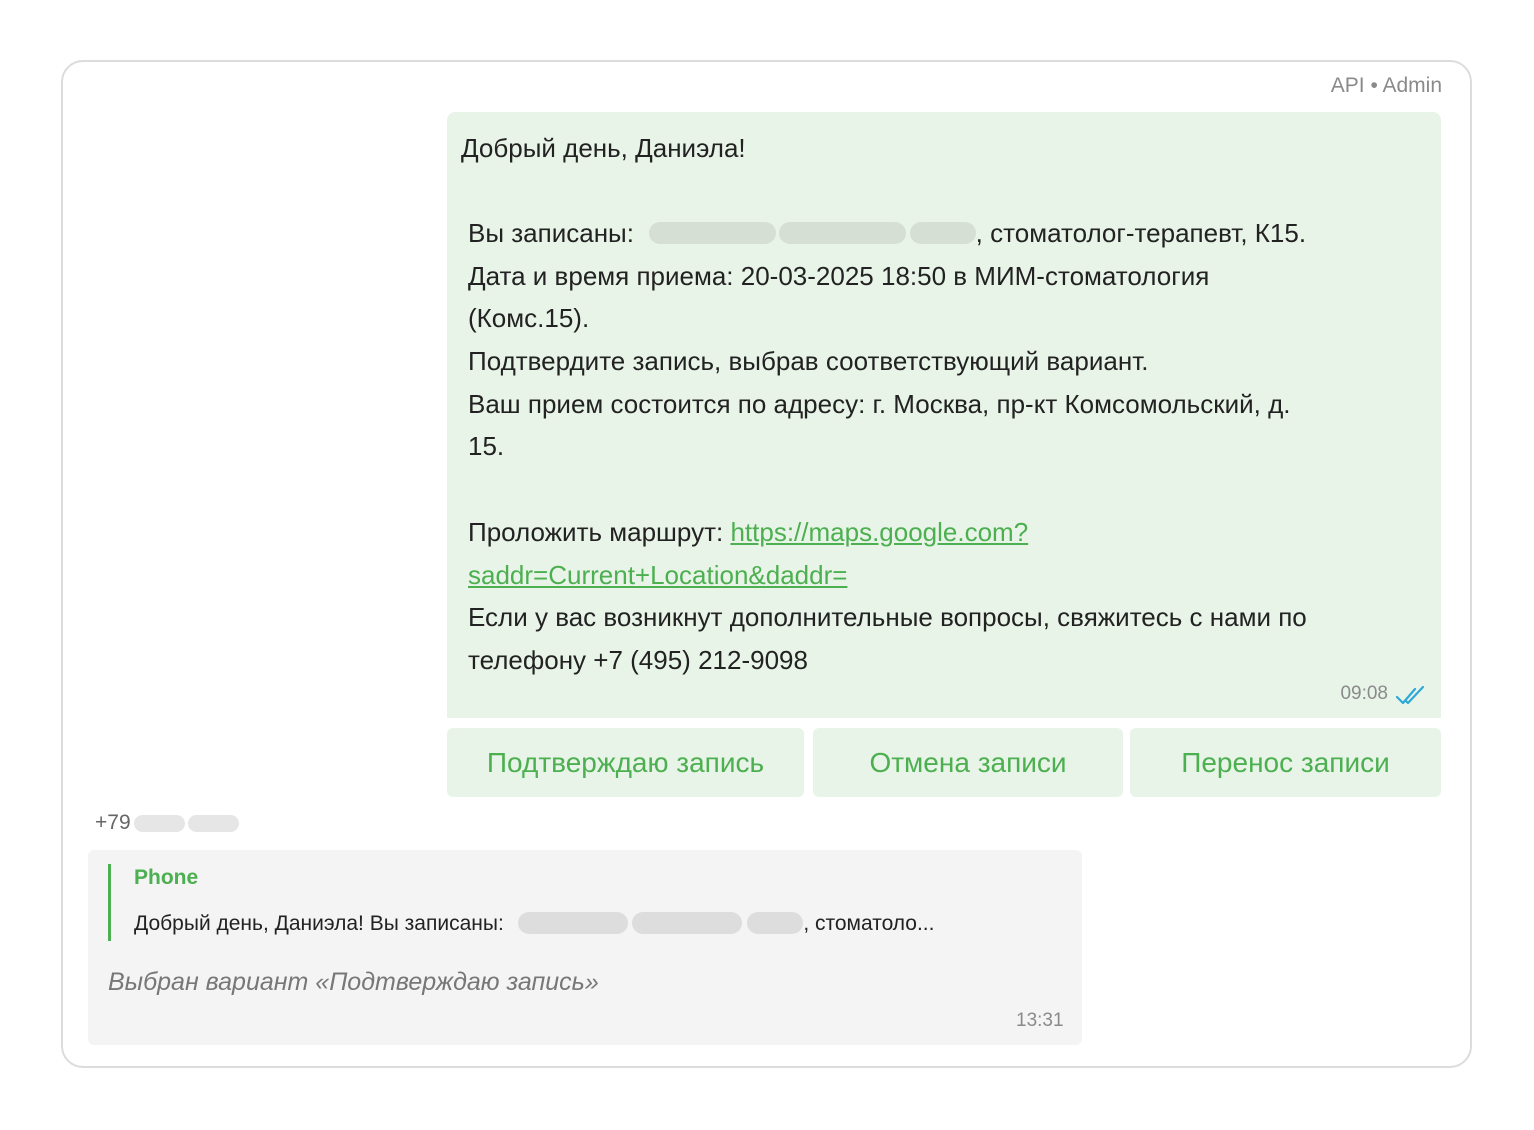 This screenshot has width=1534, height=1130. What do you see at coordinates (1040, 1020) in the screenshot?
I see `incoming-message-time: 13:31` at bounding box center [1040, 1020].